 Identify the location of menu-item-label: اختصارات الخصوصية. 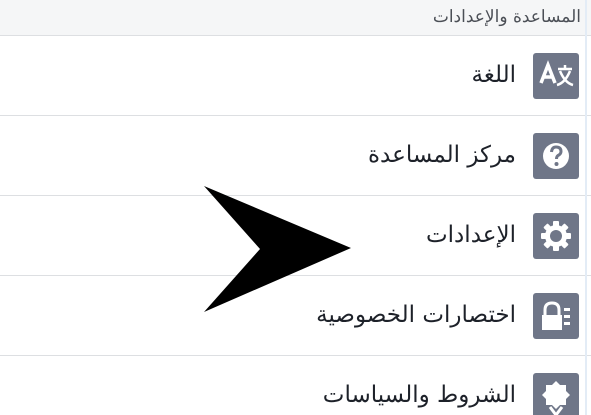
(416, 315).